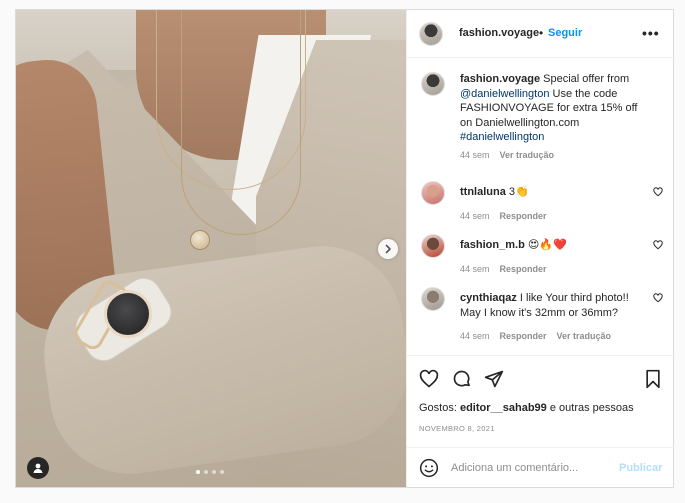 The image size is (685, 503). Describe the element at coordinates (210, 472) in the screenshot. I see `slide-indicator` at that location.